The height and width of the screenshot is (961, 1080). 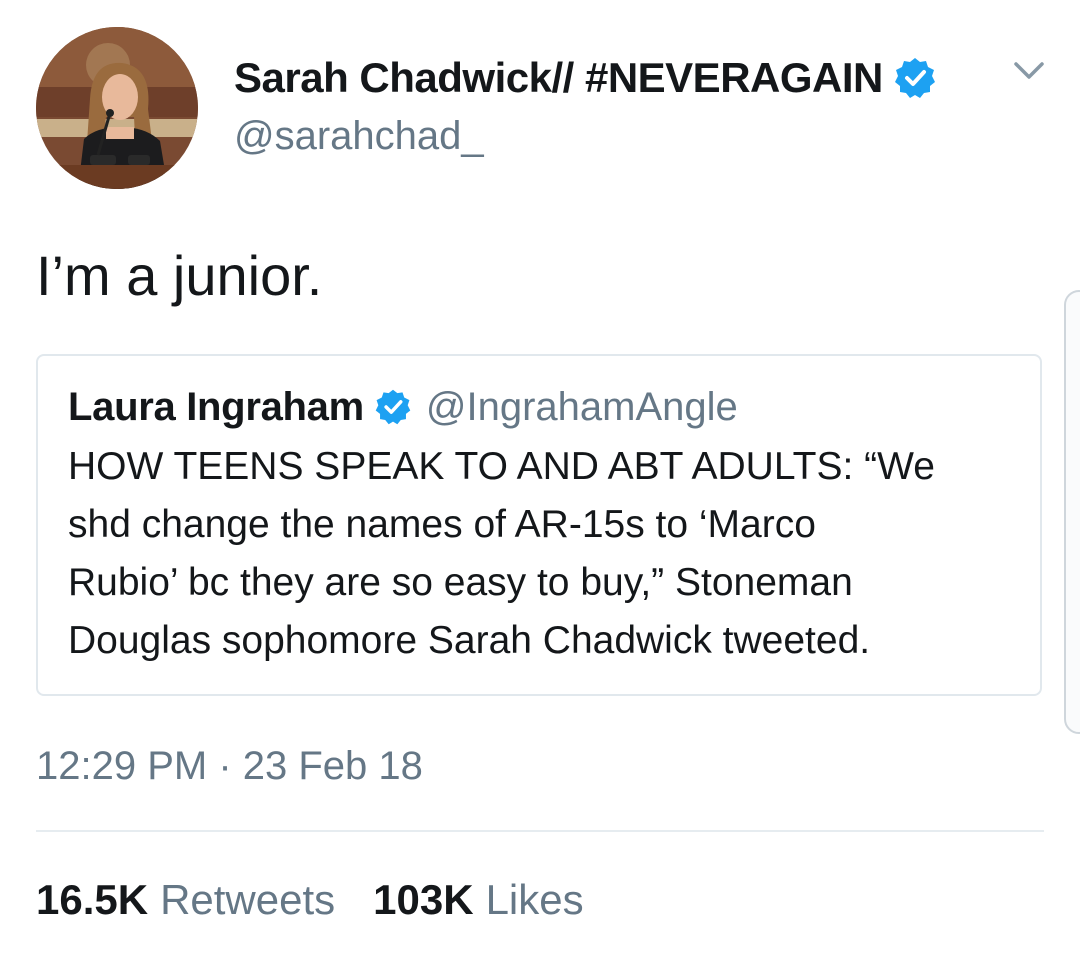 I want to click on avatar-photo, so click(x=117, y=108).